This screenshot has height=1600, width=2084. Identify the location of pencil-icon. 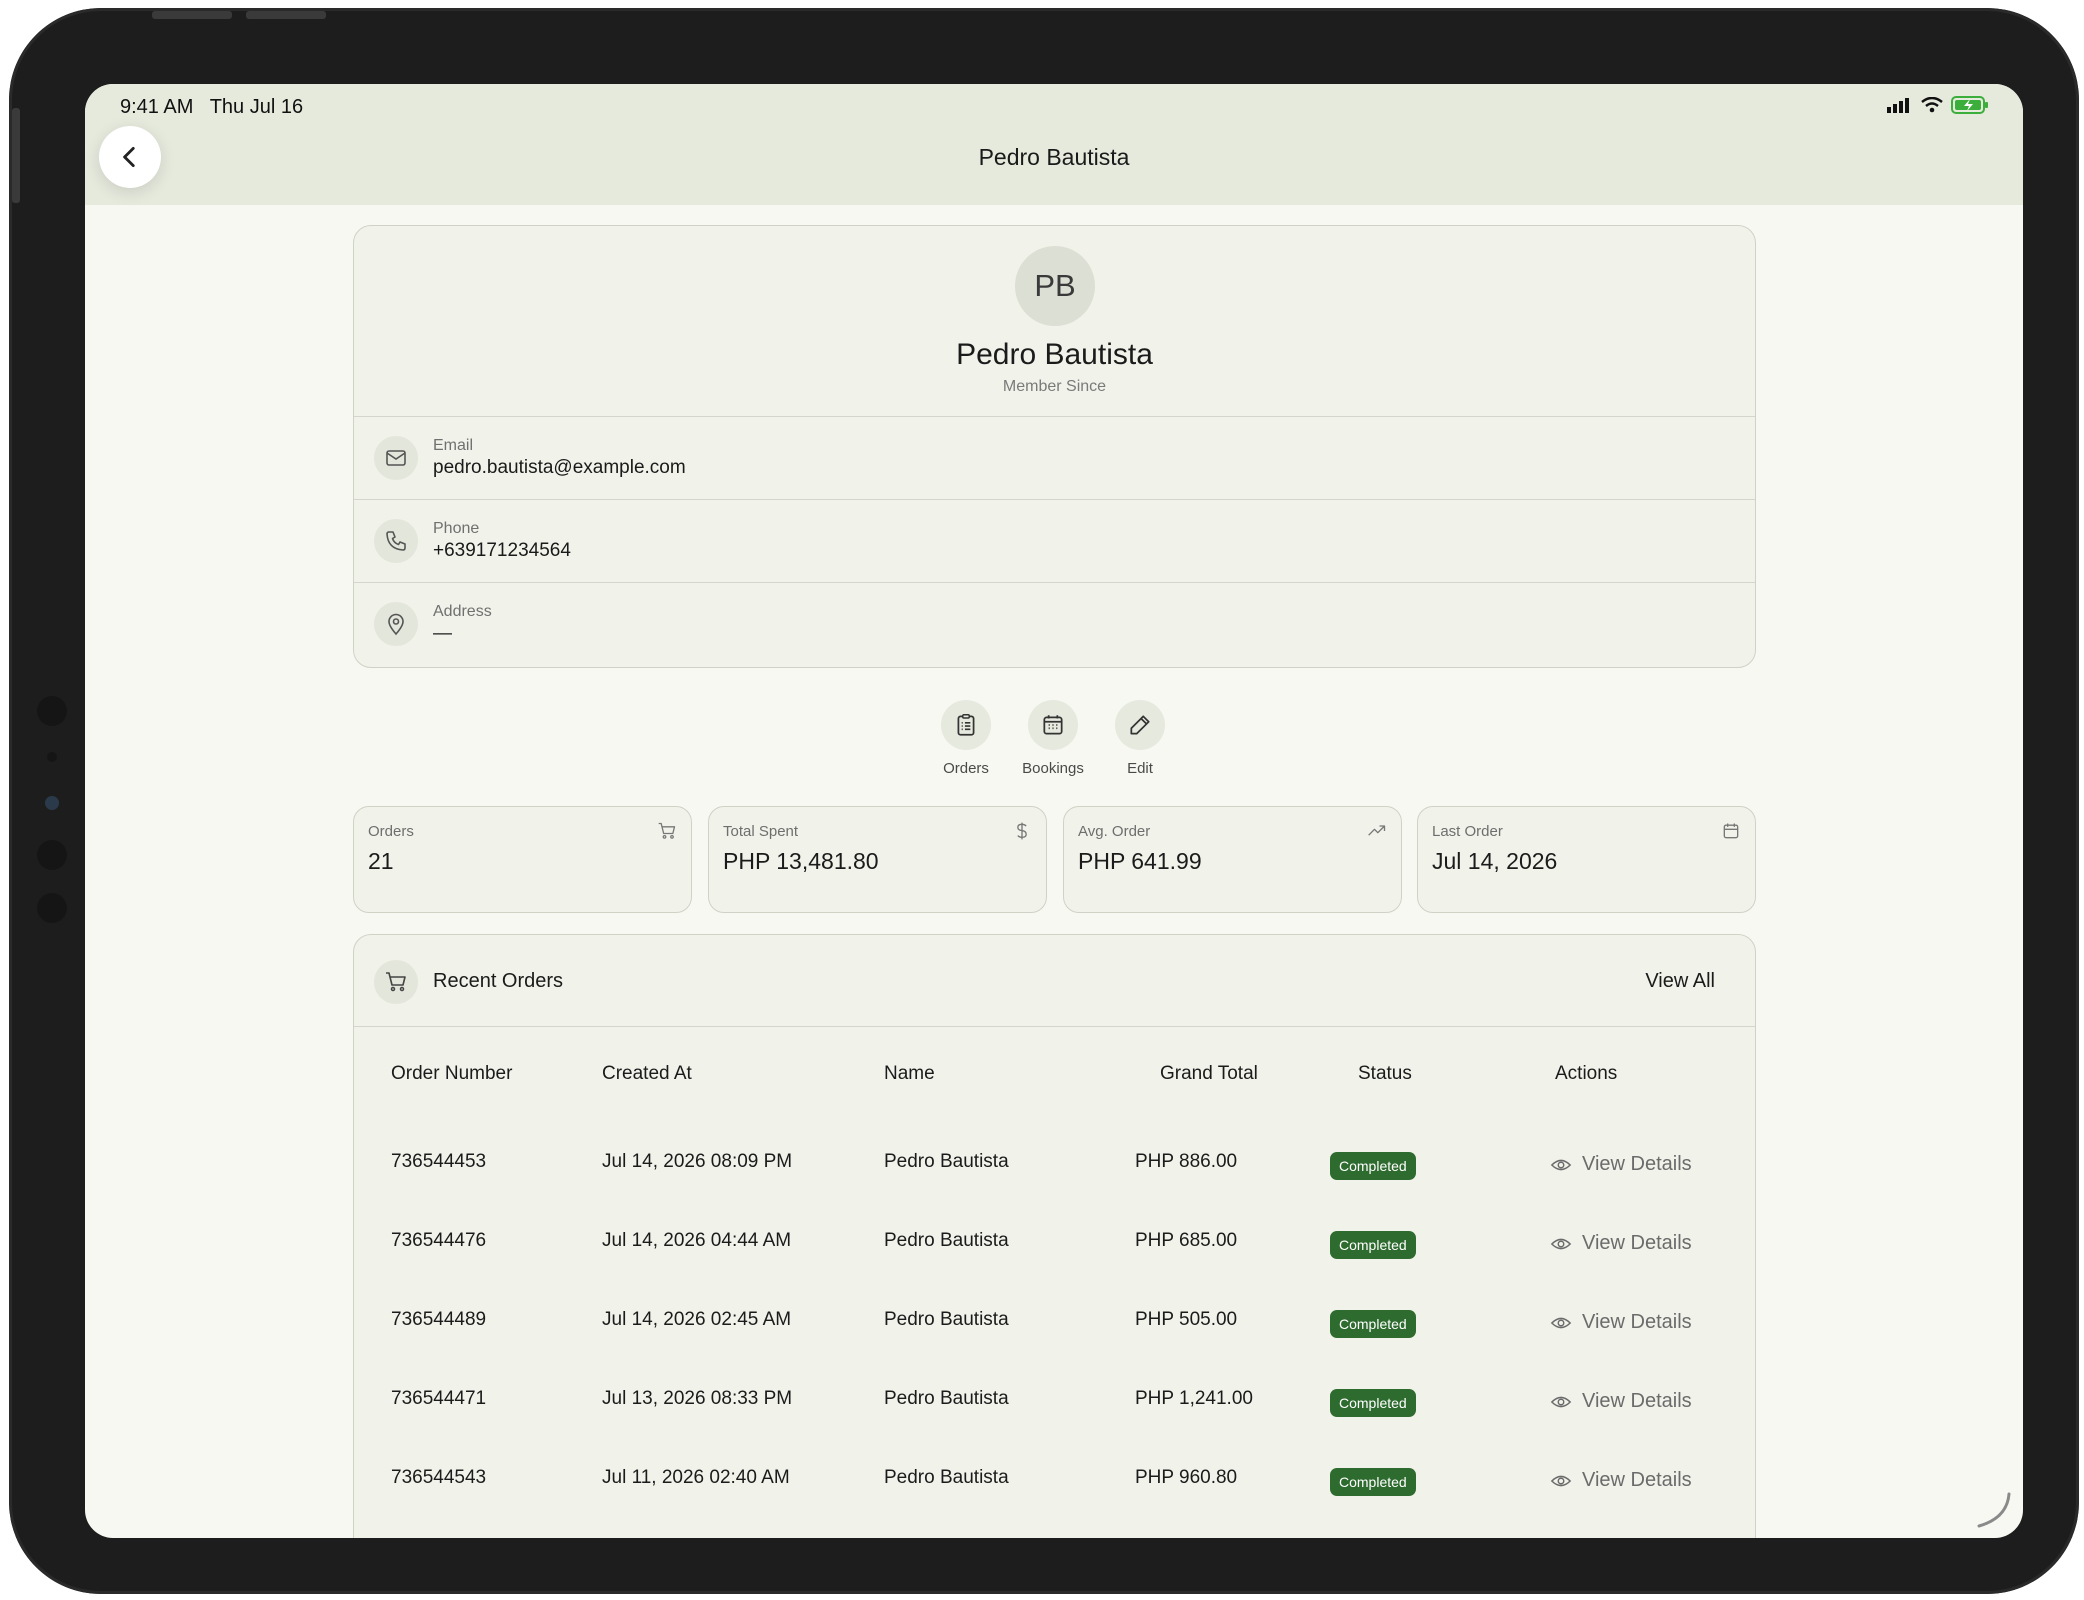
(1140, 725).